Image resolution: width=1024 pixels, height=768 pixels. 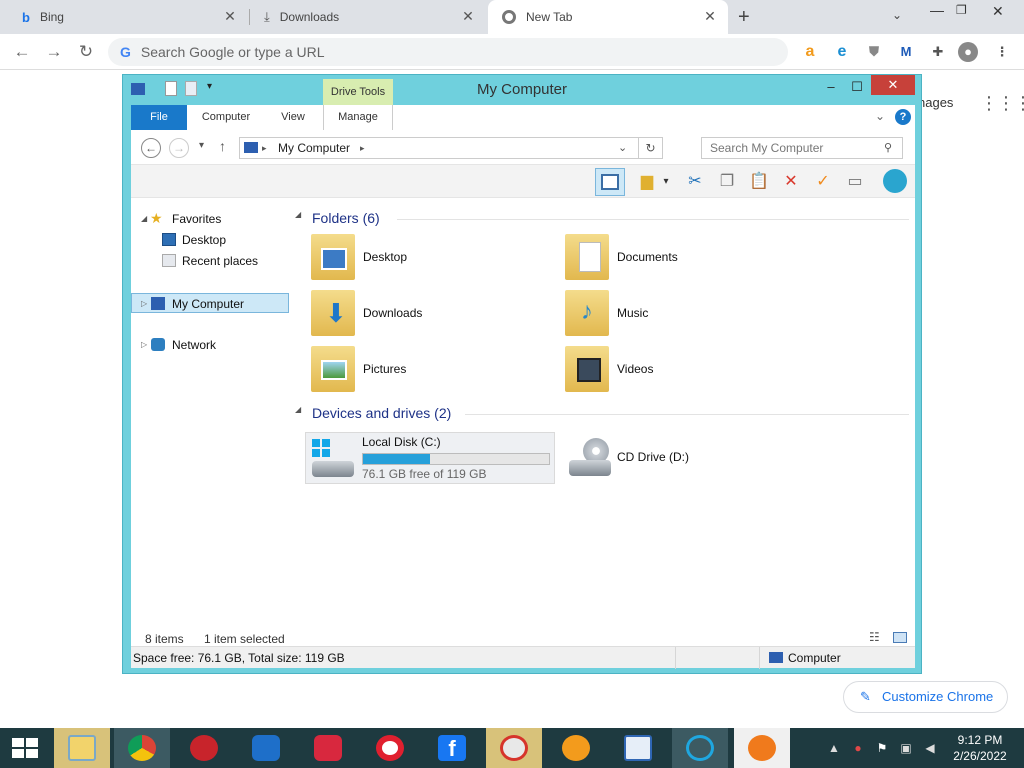 I want to click on close-window-icon: ✕, so click(x=998, y=11).